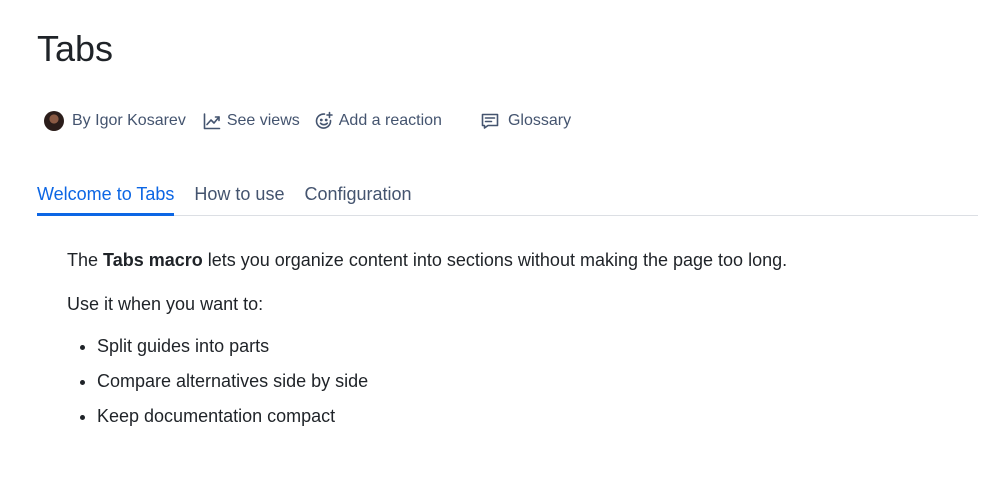 The image size is (999, 477). Describe the element at coordinates (106, 198) in the screenshot. I see `tab-welcome-to-tabs: Welcome to Tabs` at that location.